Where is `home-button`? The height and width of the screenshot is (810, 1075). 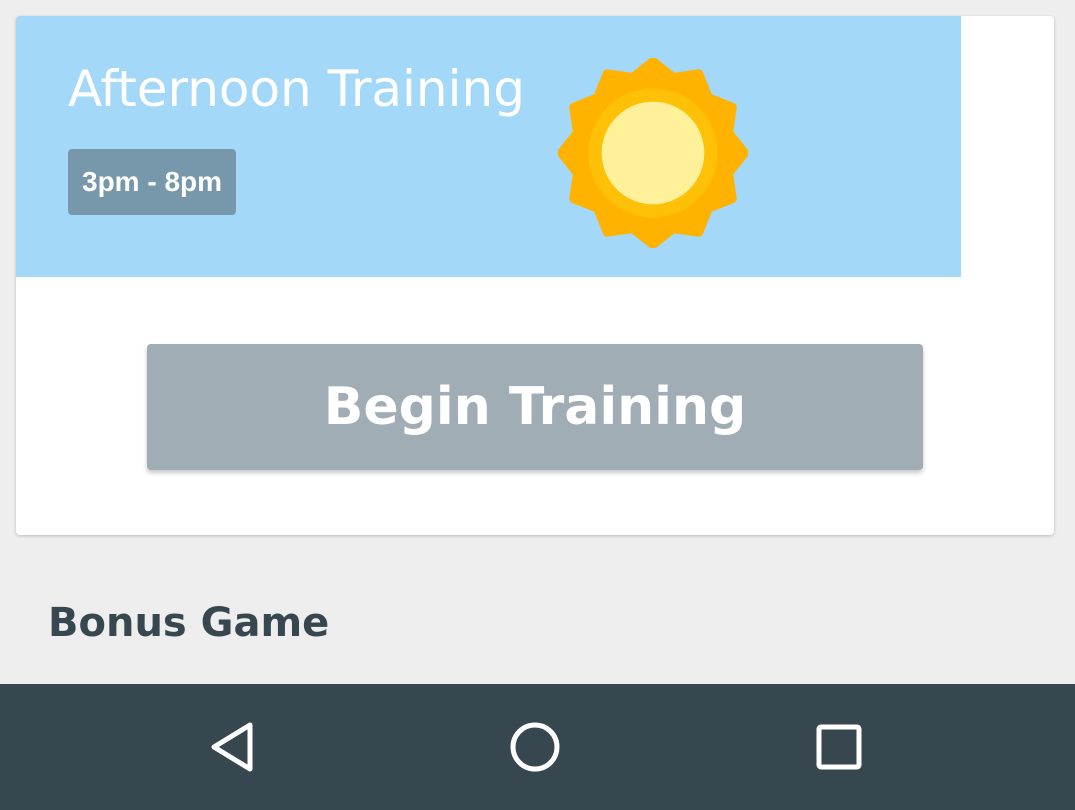 home-button is located at coordinates (535, 747).